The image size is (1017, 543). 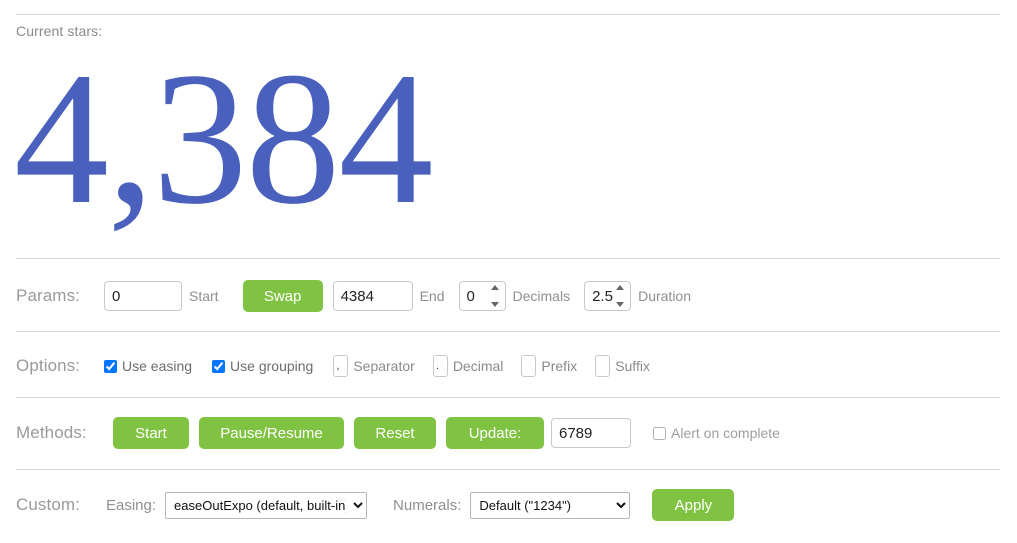 I want to click on use-grouping-checkbox, so click(x=219, y=366).